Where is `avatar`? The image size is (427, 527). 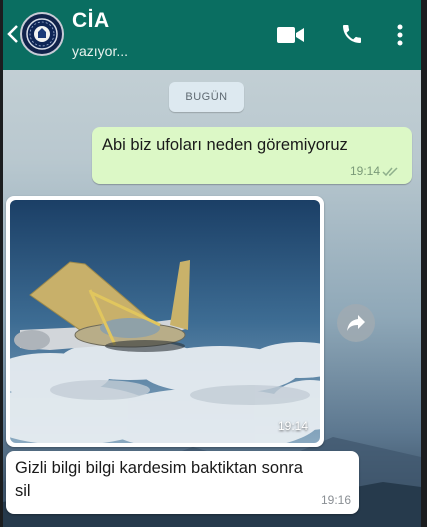
avatar is located at coordinates (42, 34).